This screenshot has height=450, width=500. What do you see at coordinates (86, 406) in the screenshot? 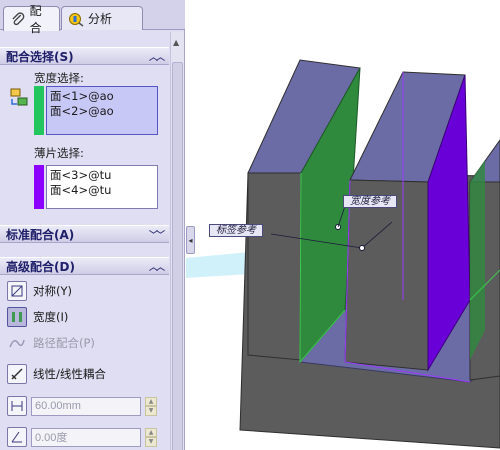
I see `distance-input` at bounding box center [86, 406].